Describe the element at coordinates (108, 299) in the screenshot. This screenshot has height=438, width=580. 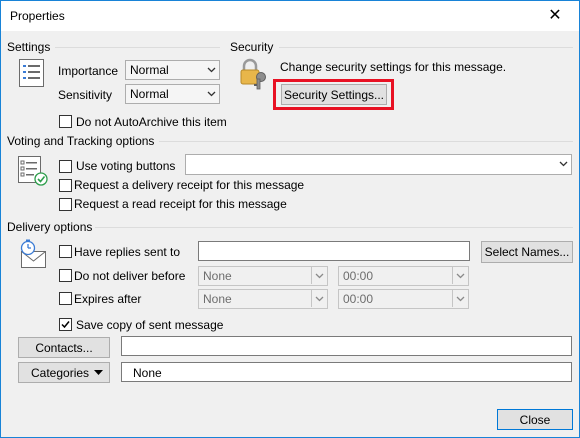
I see `expires-label: Expires after` at that location.